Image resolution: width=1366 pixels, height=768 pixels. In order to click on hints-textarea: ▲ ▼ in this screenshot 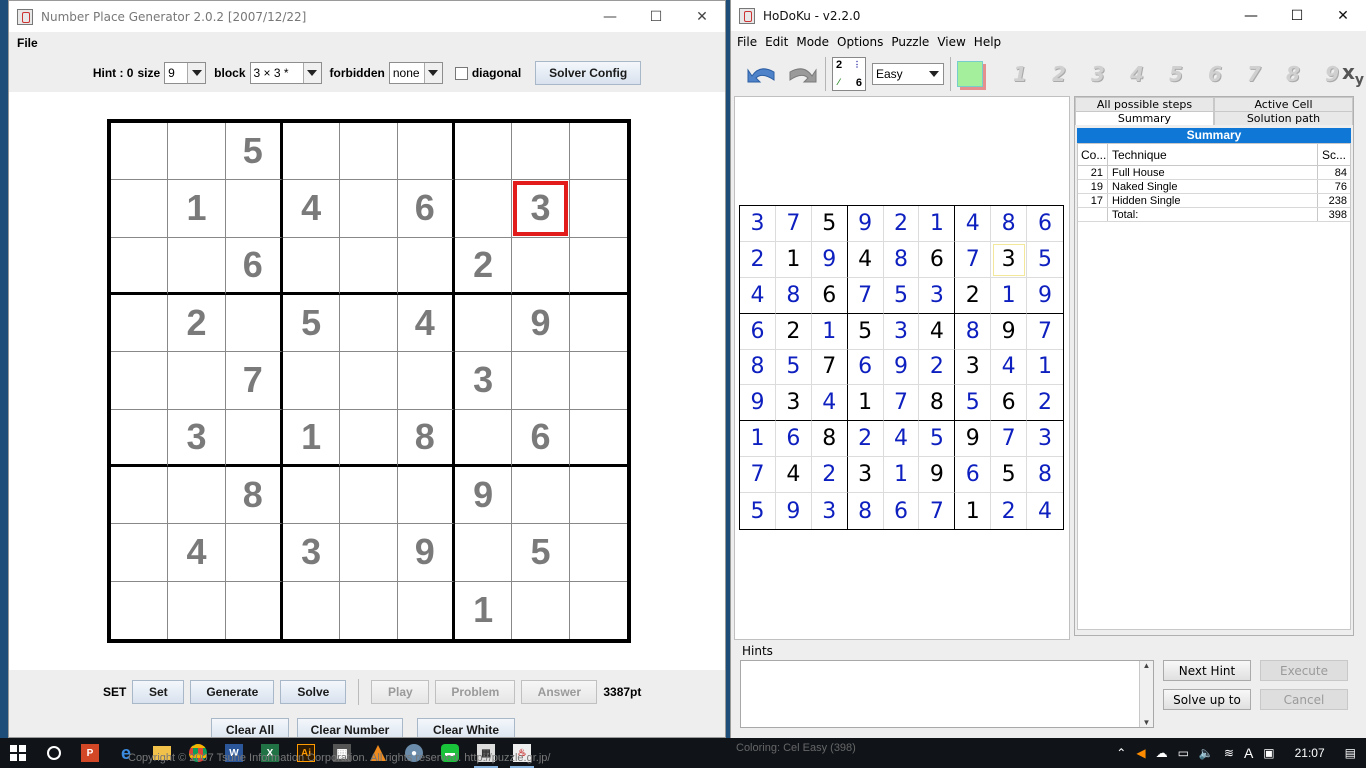, I will do `click(947, 694)`.